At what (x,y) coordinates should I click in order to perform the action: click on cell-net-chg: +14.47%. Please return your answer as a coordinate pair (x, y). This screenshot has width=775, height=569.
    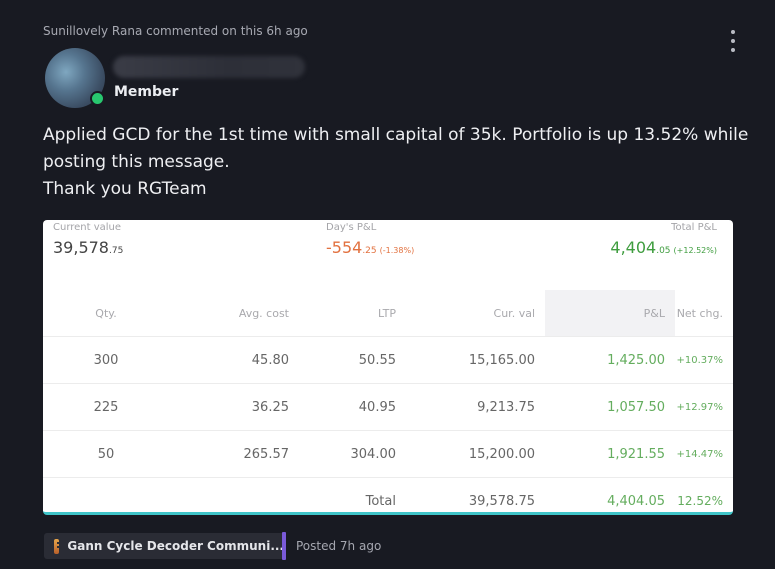
    Looking at the image, I should click on (704, 454).